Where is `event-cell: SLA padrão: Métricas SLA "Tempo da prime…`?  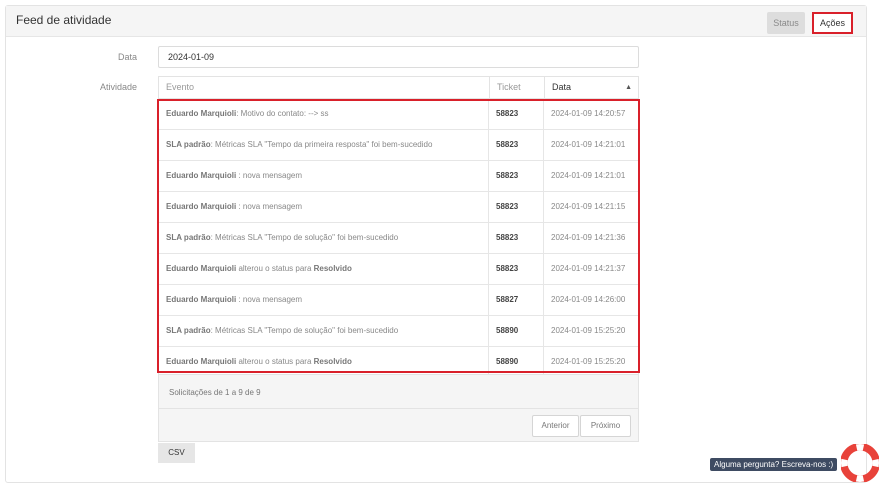 event-cell: SLA padrão: Métricas SLA "Tempo da prime… is located at coordinates (324, 145).